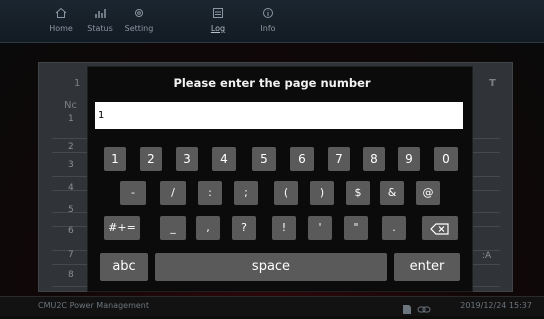 The image size is (544, 319). What do you see at coordinates (224, 159) in the screenshot?
I see `key-4: 4` at bounding box center [224, 159].